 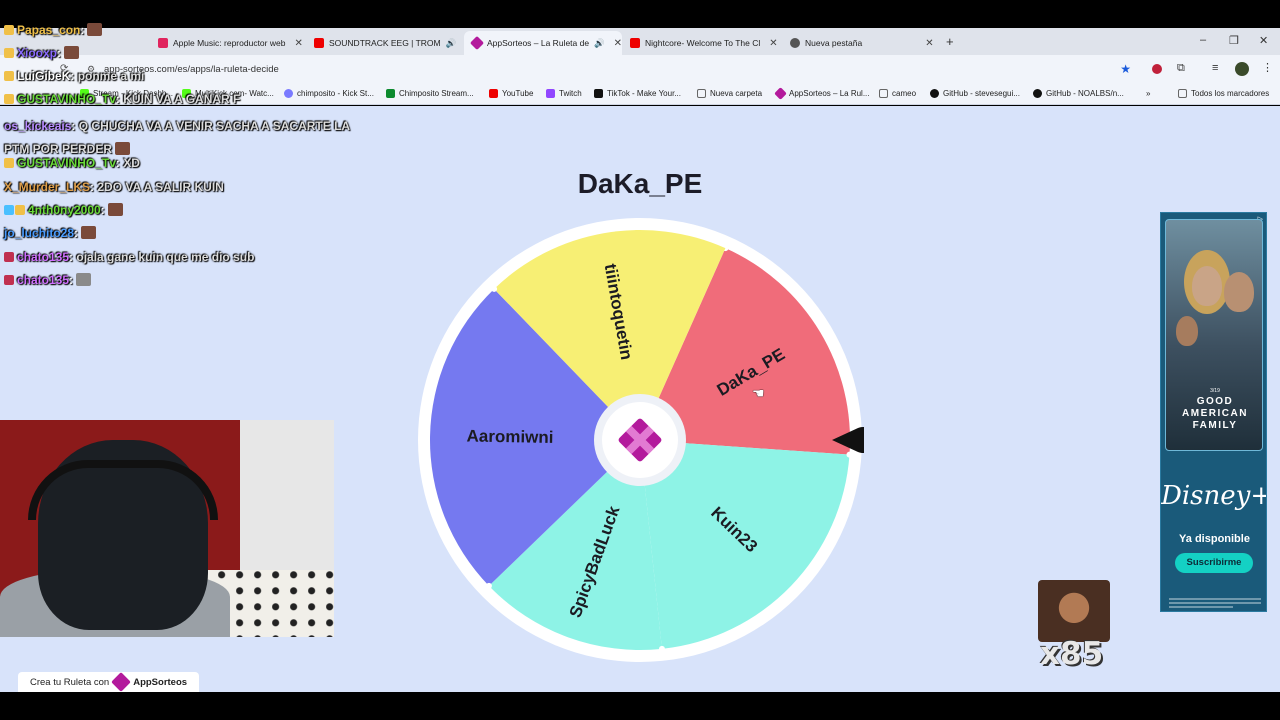 What do you see at coordinates (1223, 93) in the screenshot?
I see `all-bookmarks: Todos los marcadores` at bounding box center [1223, 93].